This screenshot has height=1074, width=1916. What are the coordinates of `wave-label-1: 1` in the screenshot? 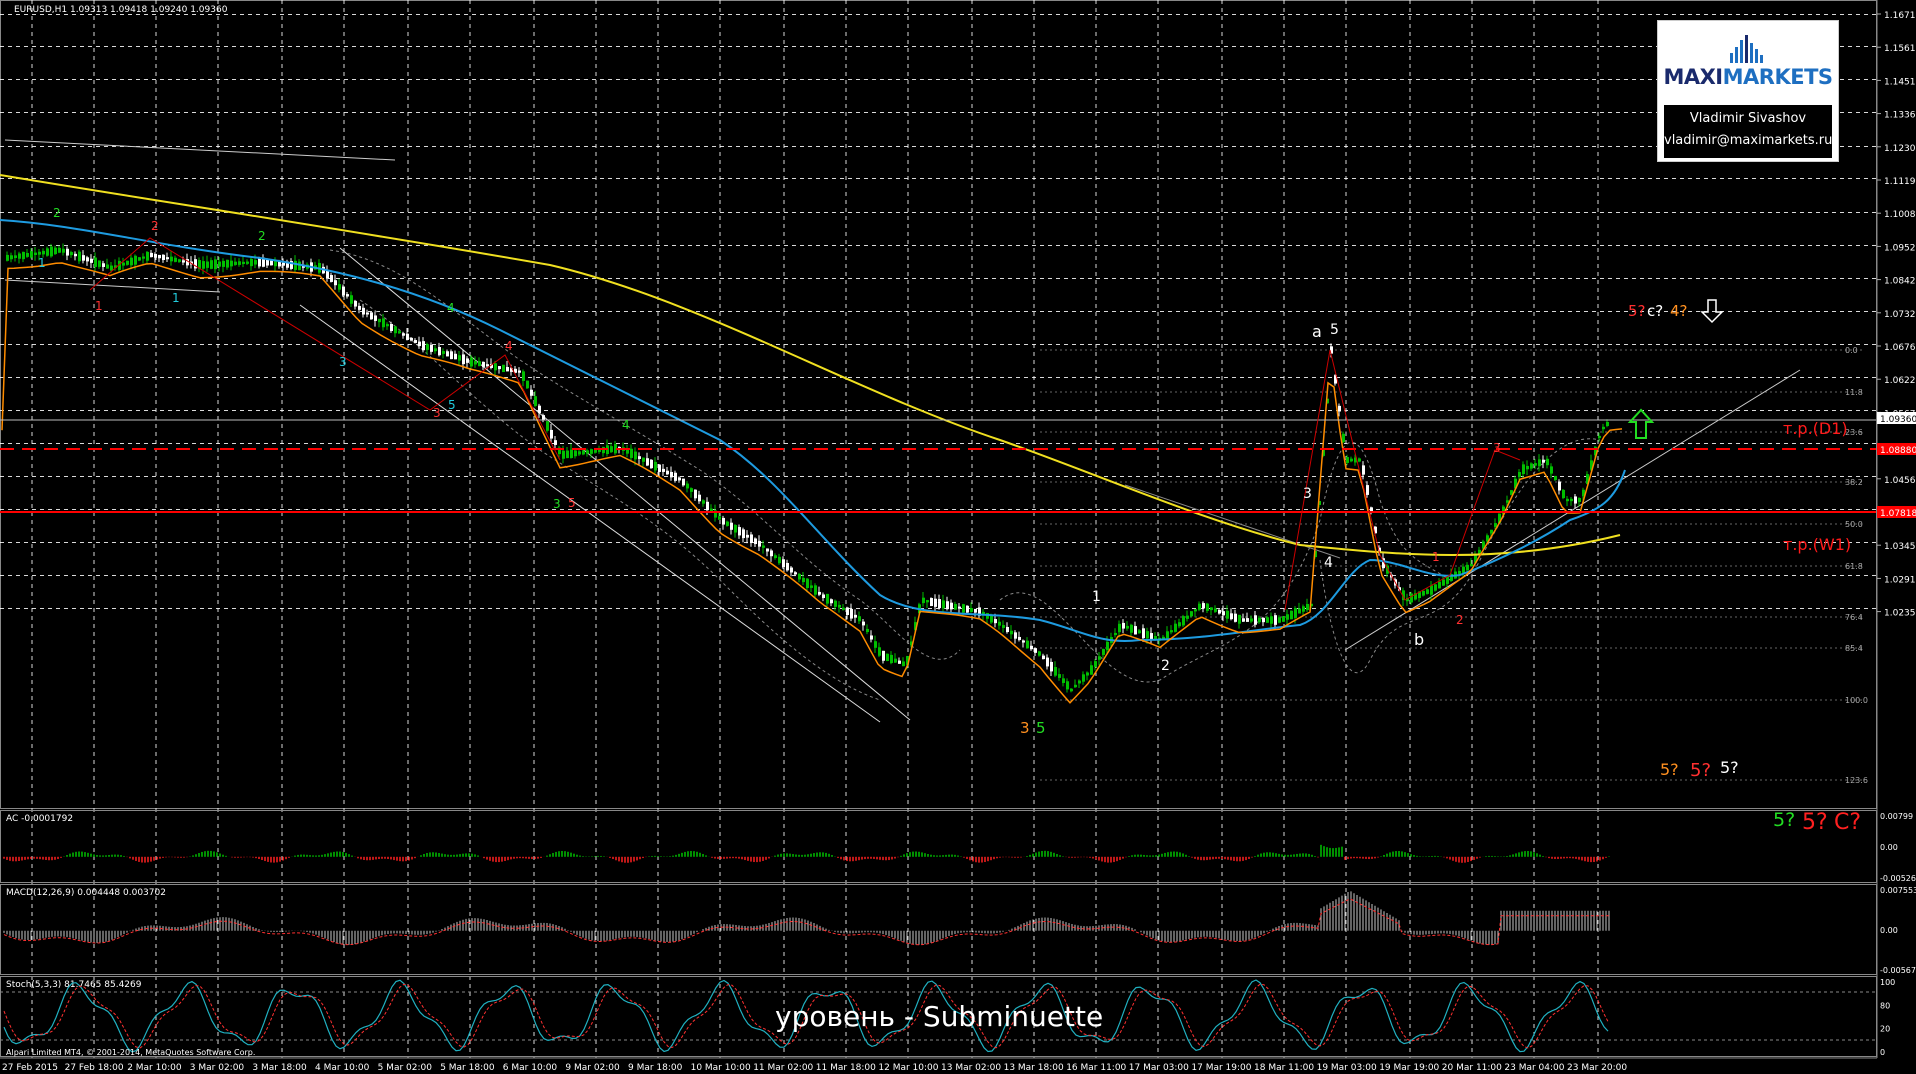 It's located at (1096, 597).